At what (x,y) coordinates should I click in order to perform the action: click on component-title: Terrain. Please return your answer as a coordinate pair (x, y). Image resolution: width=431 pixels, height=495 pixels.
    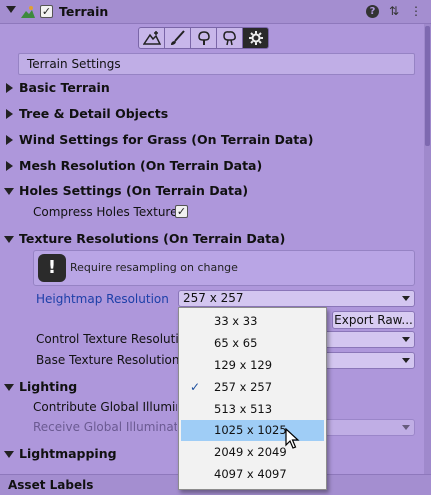
    Looking at the image, I should click on (84, 11).